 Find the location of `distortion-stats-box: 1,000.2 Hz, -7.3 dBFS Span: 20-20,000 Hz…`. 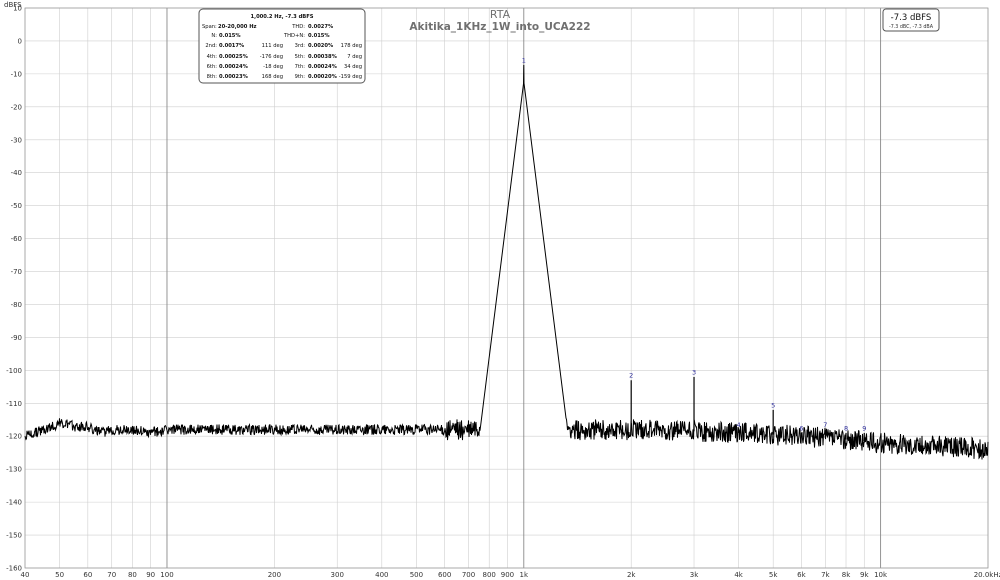

distortion-stats-box: 1,000.2 Hz, -7.3 dBFS Span: 20-20,000 Hz… is located at coordinates (282, 46).